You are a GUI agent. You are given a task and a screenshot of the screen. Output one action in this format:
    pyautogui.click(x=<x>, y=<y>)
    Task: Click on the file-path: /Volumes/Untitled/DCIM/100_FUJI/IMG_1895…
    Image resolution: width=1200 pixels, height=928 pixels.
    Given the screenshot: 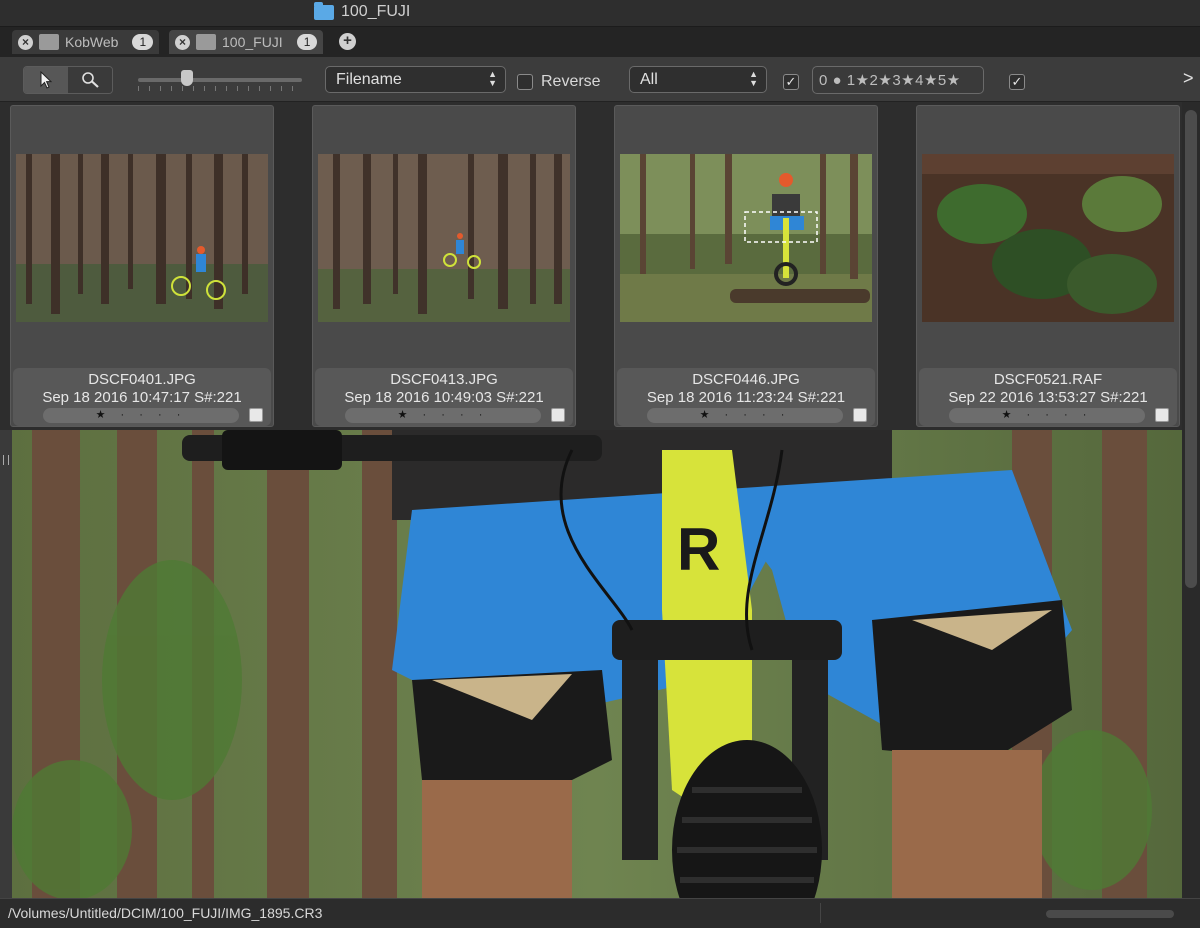 What is the action you would take?
    pyautogui.click(x=165, y=913)
    